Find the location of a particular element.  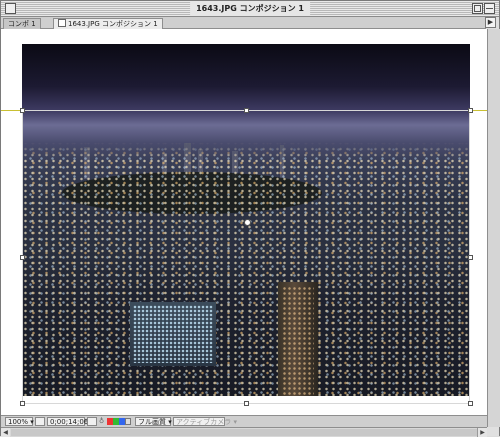

layer-handle-tr is located at coordinates (470, 110).